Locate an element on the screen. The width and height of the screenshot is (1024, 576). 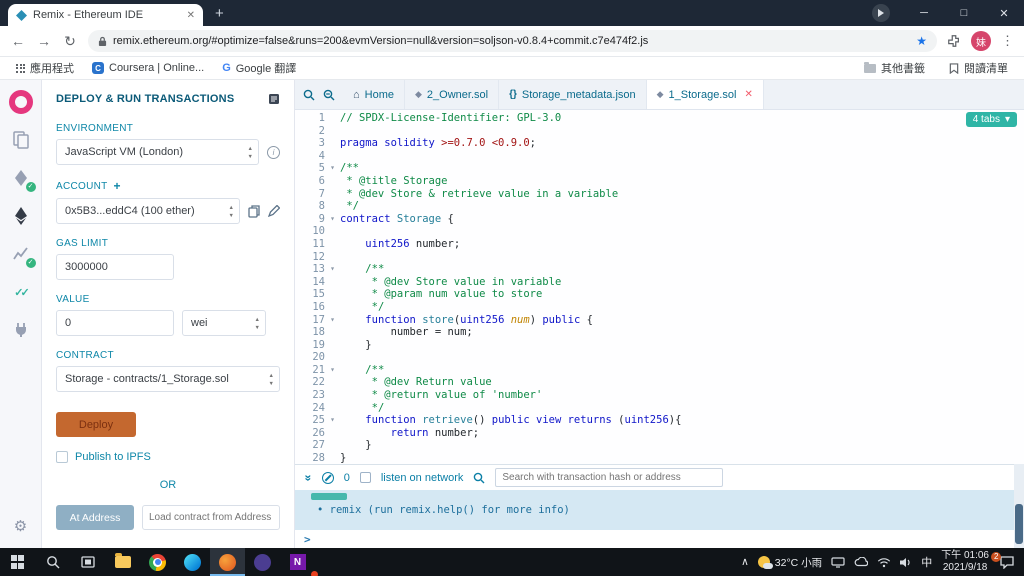
tabs-count-badge: 4 tabs ▾ is located at coordinates (991, 119).